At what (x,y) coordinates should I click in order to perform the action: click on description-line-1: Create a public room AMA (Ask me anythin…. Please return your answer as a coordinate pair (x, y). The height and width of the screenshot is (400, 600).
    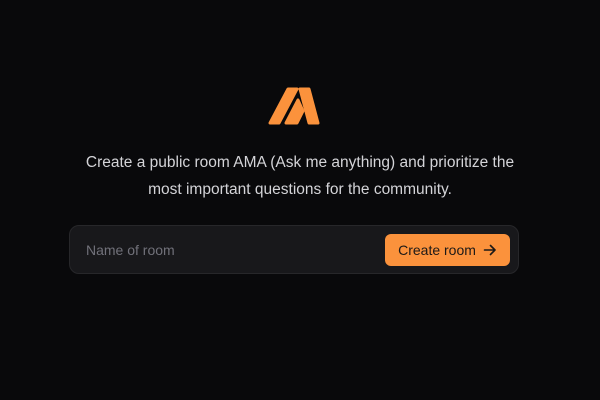
    Looking at the image, I should click on (300, 162).